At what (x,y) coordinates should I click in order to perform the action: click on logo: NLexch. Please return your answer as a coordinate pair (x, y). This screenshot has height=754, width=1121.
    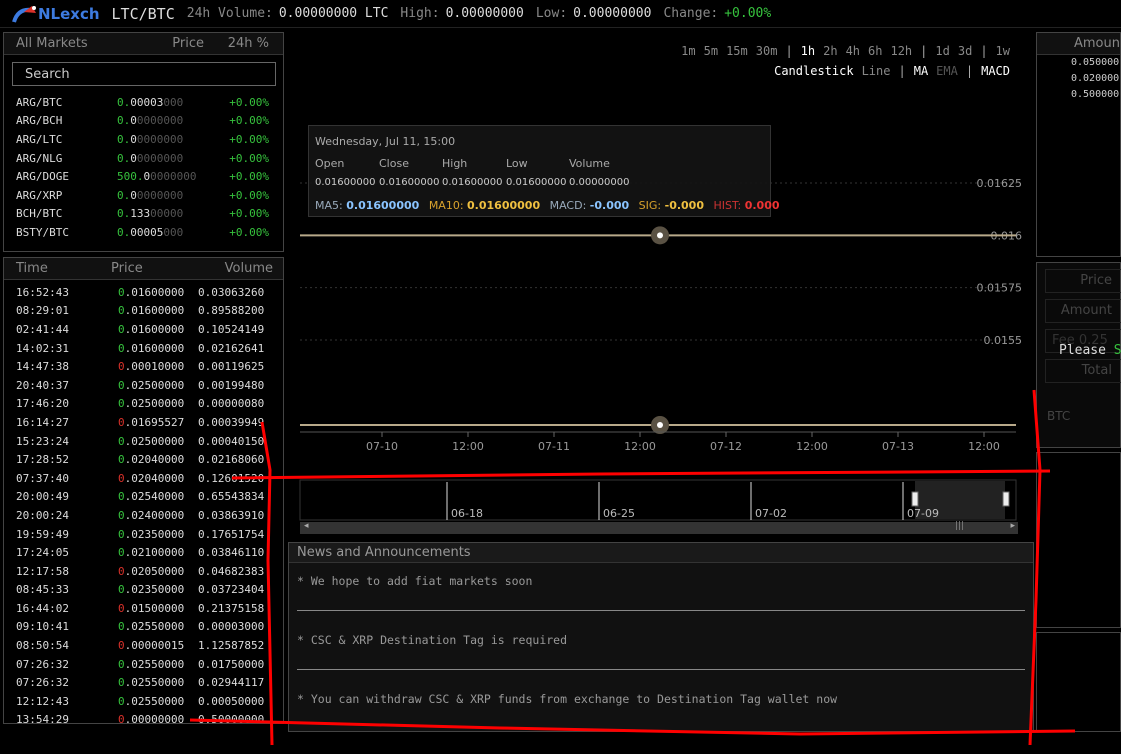
    Looking at the image, I should click on (55, 14).